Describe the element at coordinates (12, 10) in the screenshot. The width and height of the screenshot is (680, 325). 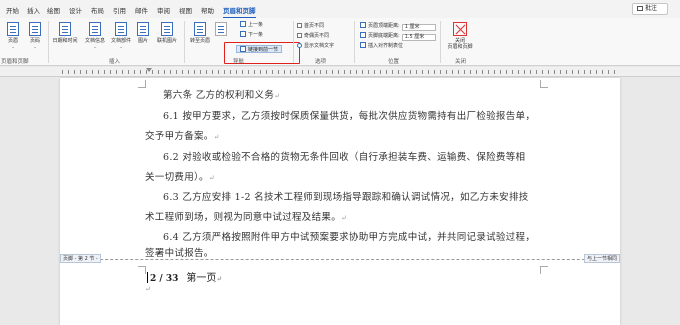
I see `tab-home: 开始` at that location.